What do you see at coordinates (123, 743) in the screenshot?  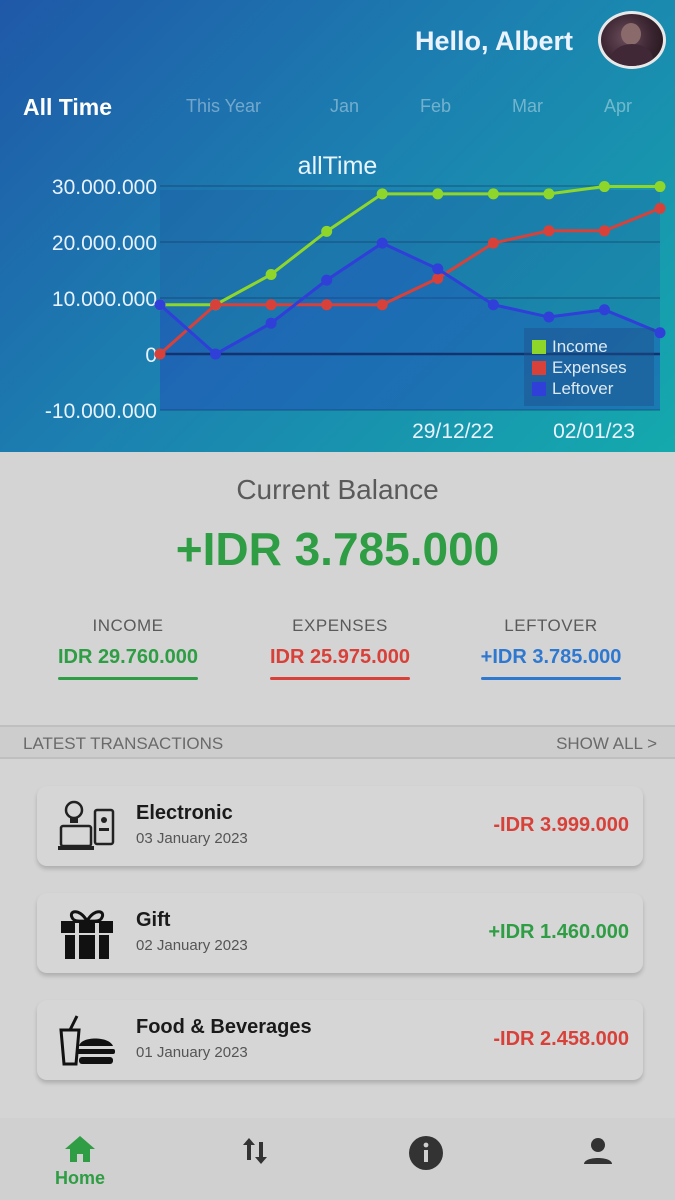 I see `section-title: LATEST TRANSACTIONS` at bounding box center [123, 743].